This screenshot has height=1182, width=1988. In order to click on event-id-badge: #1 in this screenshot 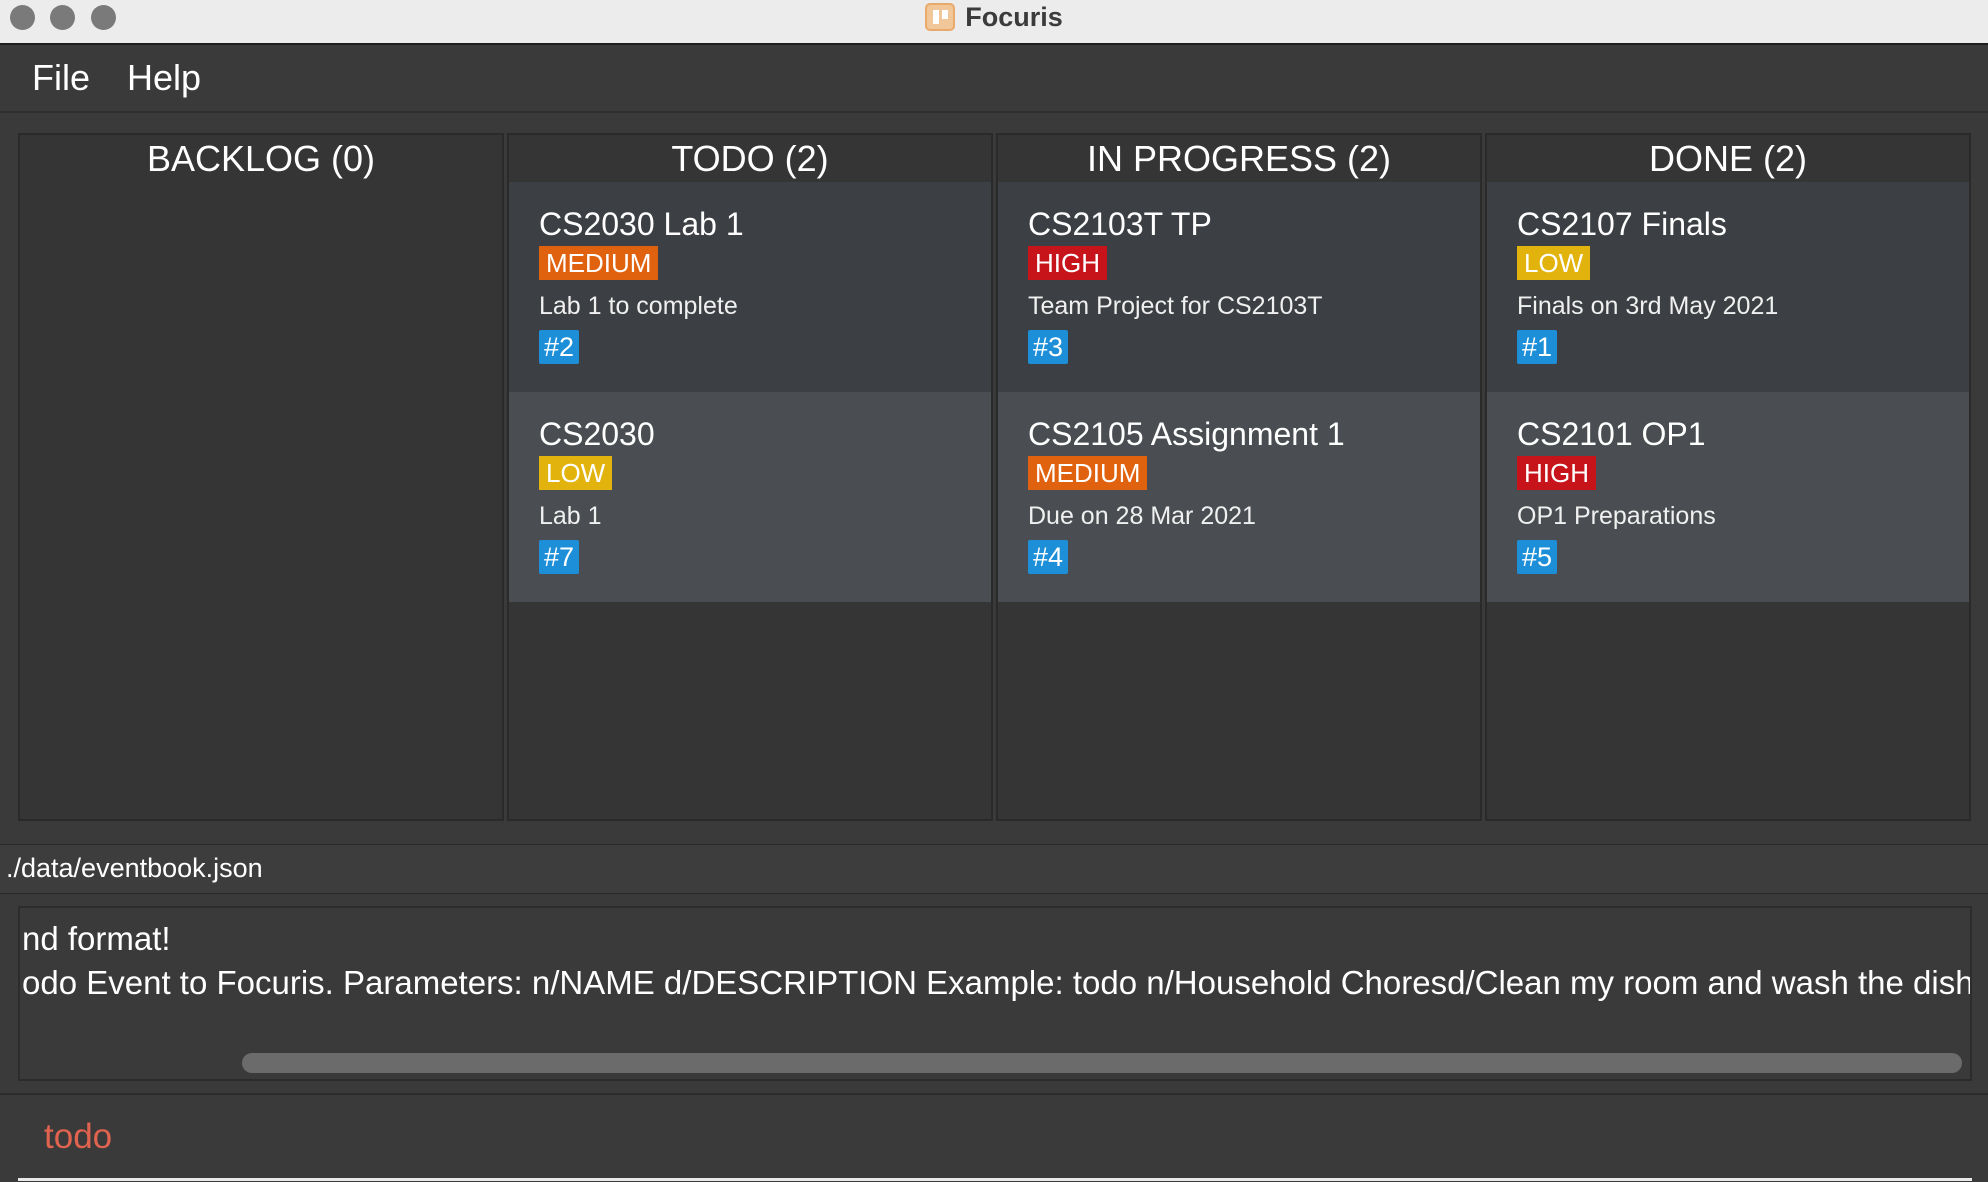, I will do `click(1537, 347)`.